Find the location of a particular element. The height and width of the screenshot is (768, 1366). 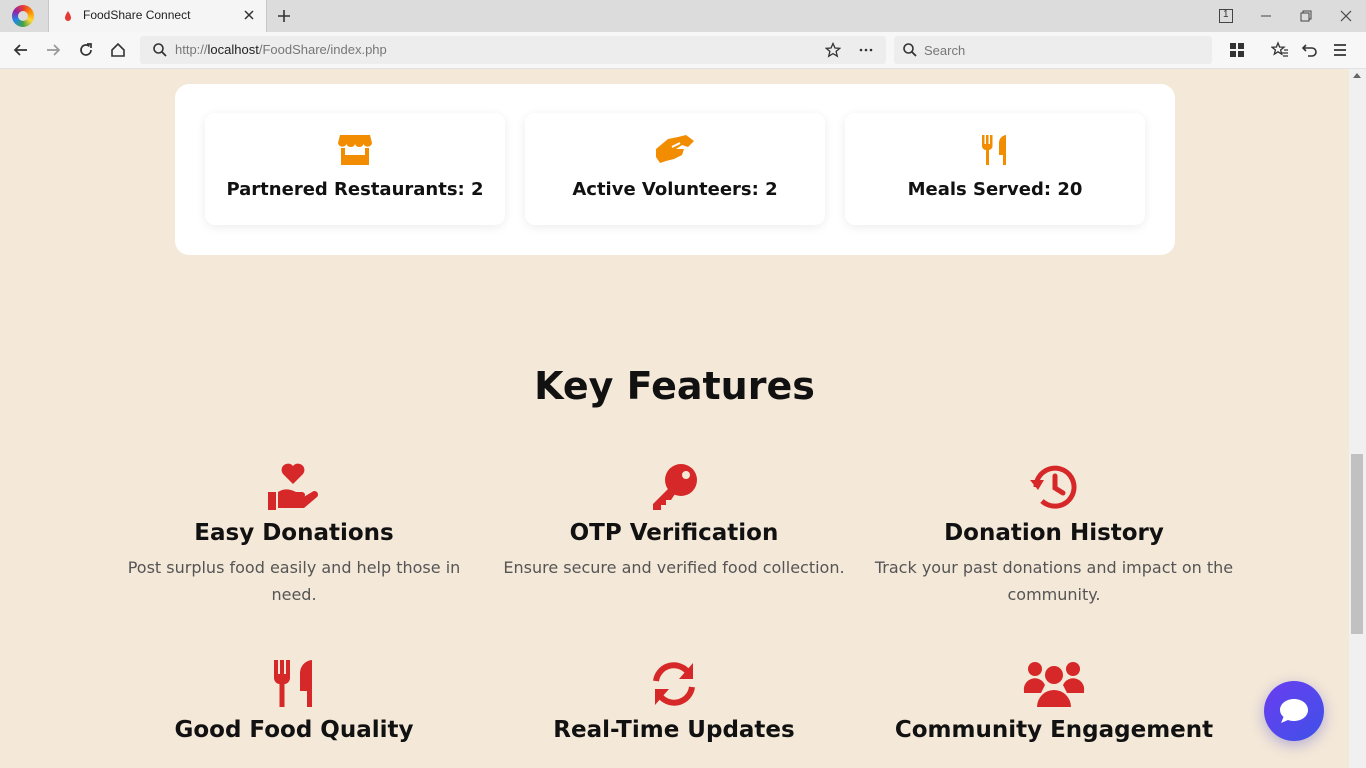

browser-tab: FoodShare Connect is located at coordinates (157, 16).